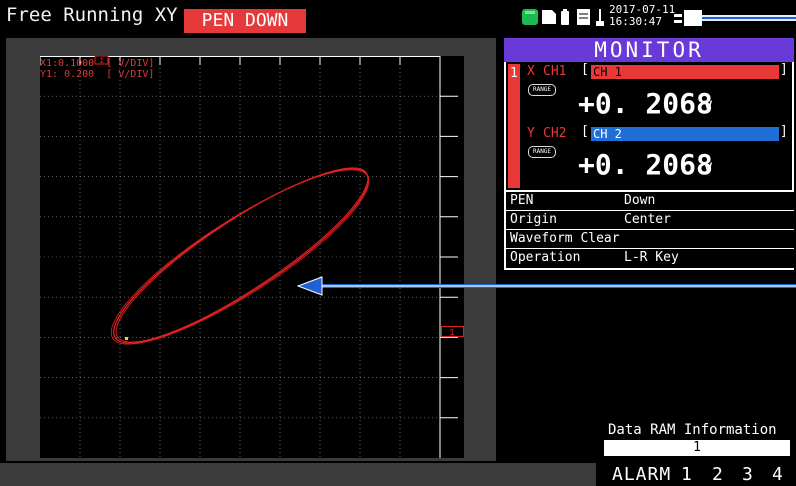 Image resolution: width=796 pixels, height=486 pixels. What do you see at coordinates (708, 107) in the screenshot?
I see `x-unit: V` at bounding box center [708, 107].